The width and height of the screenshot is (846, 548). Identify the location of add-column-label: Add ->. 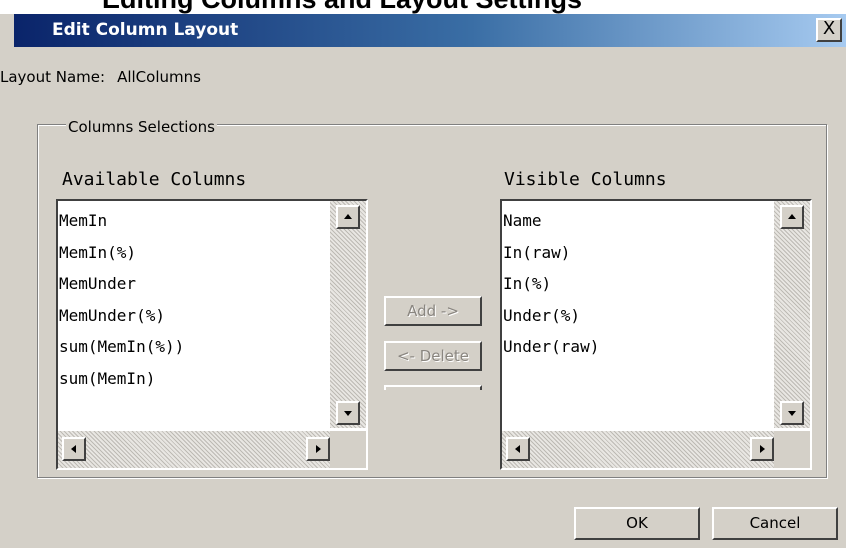
(433, 311).